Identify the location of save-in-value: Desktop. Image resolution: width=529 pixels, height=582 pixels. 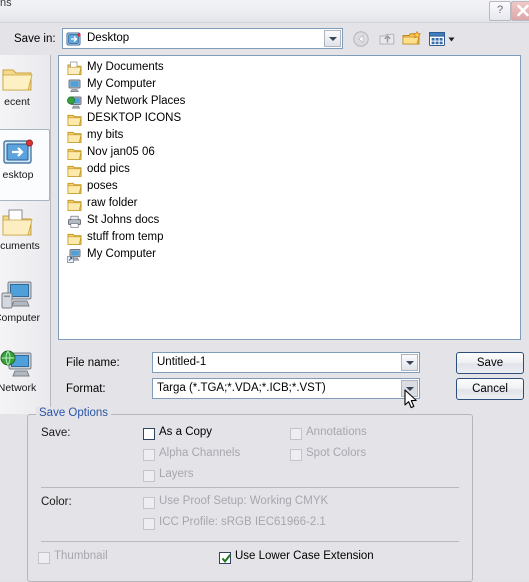
(108, 38).